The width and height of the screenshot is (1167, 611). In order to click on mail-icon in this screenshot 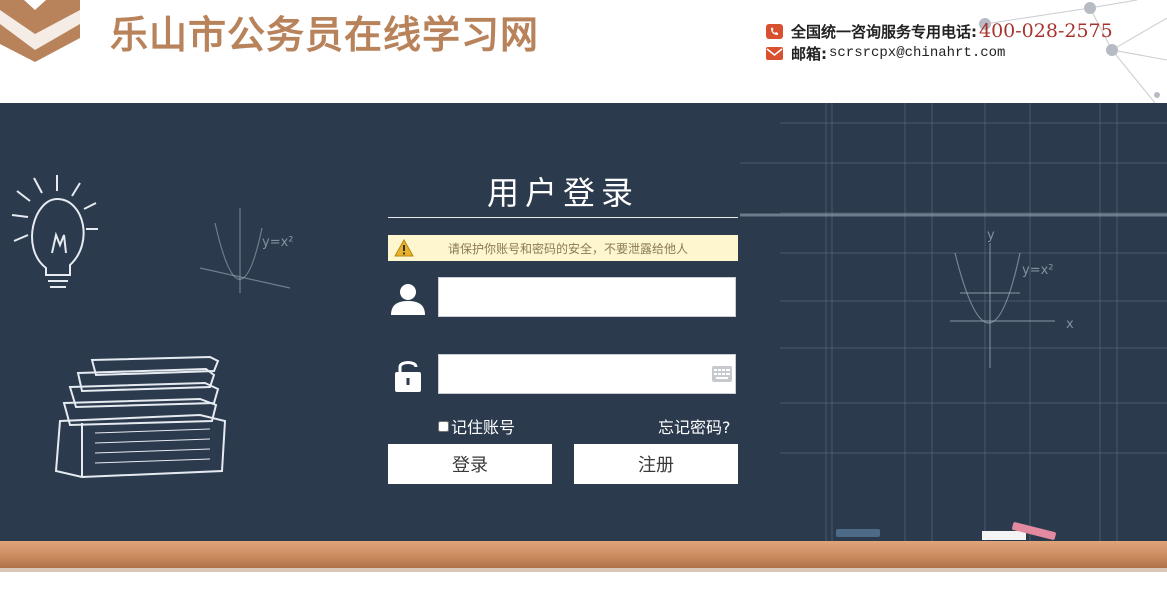, I will do `click(774, 53)`.